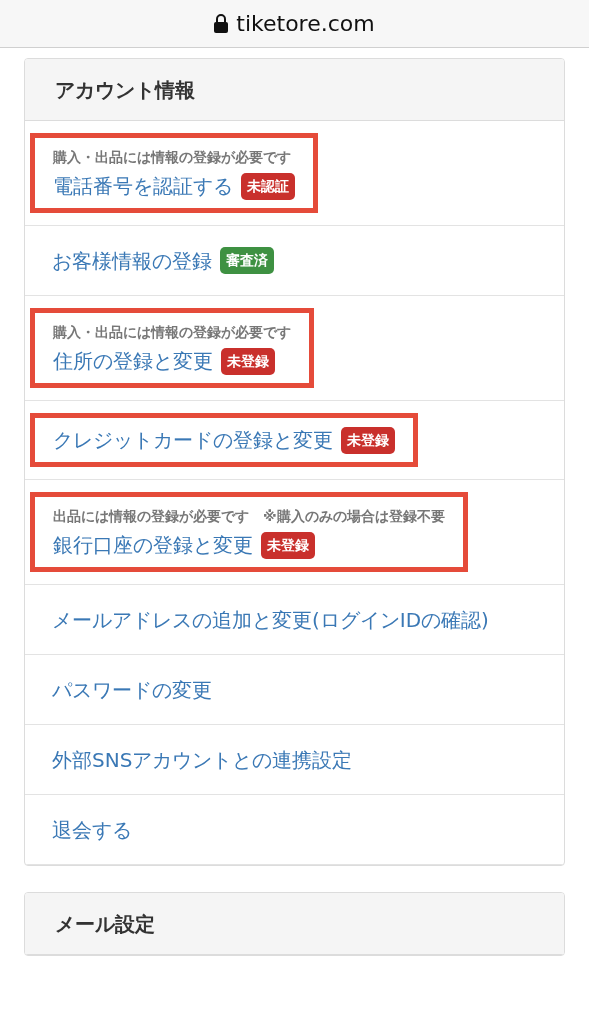 The width and height of the screenshot is (589, 1024). What do you see at coordinates (105, 924) in the screenshot?
I see `section-title: メール設定` at bounding box center [105, 924].